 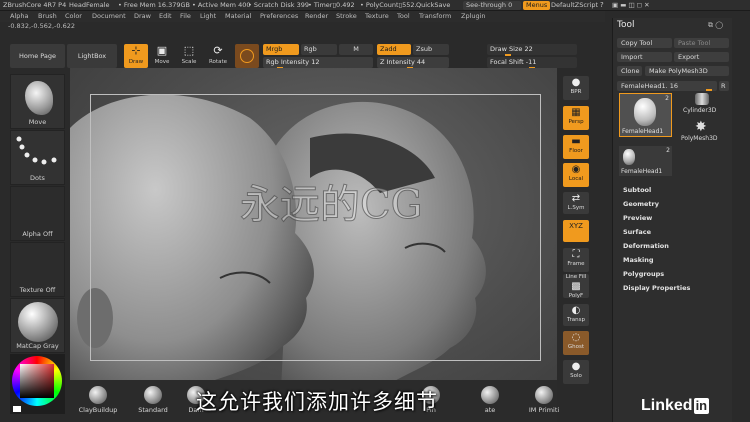 I want to click on local-icon: ◉, so click(x=576, y=169).